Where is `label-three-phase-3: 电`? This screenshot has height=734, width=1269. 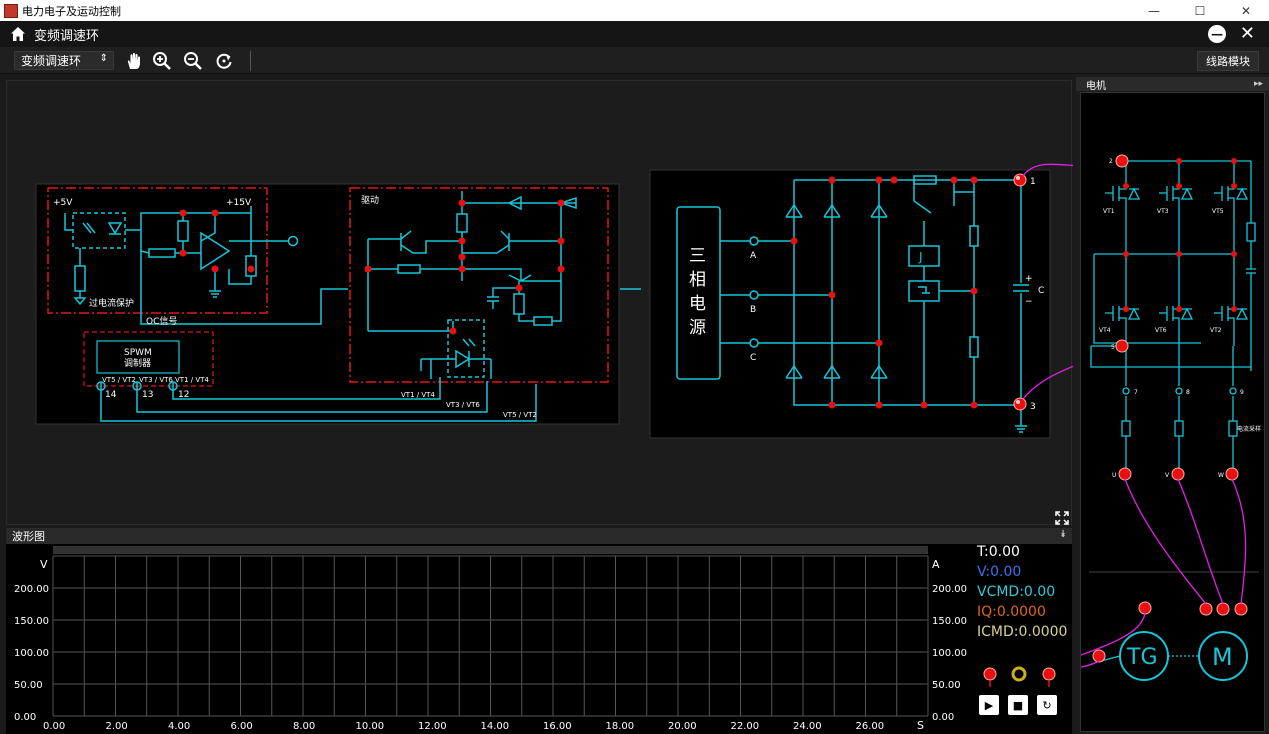
label-three-phase-3: 电 is located at coordinates (697, 304).